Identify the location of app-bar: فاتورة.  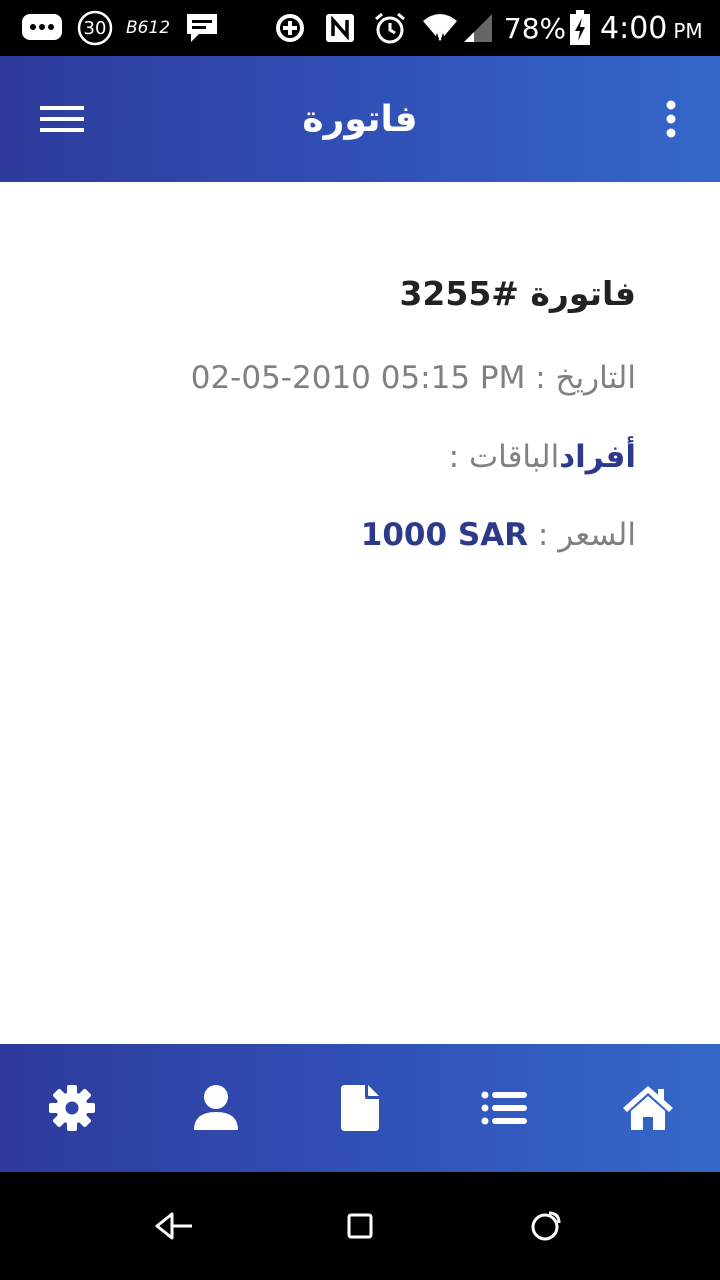
(360, 119).